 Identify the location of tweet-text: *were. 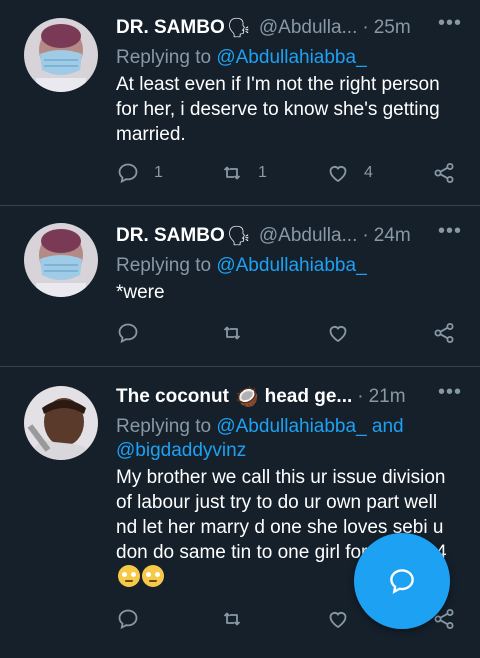
(140, 292).